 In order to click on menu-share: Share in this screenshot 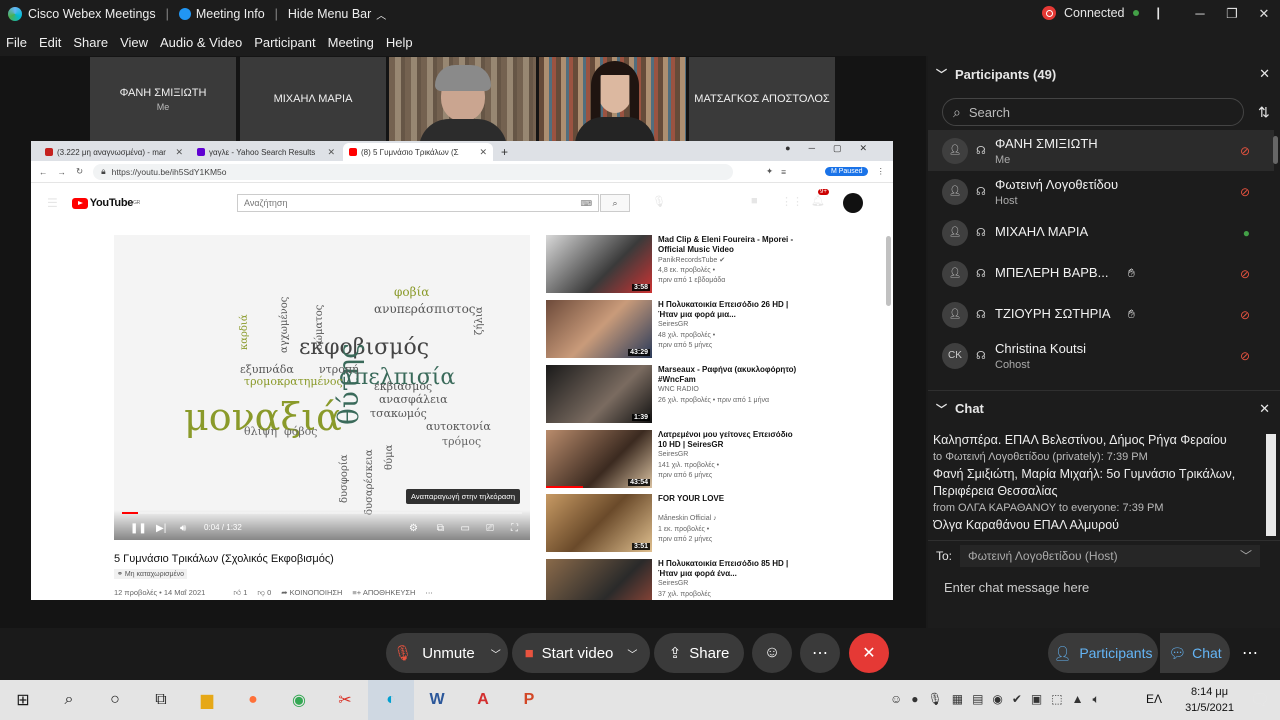, I will do `click(90, 42)`.